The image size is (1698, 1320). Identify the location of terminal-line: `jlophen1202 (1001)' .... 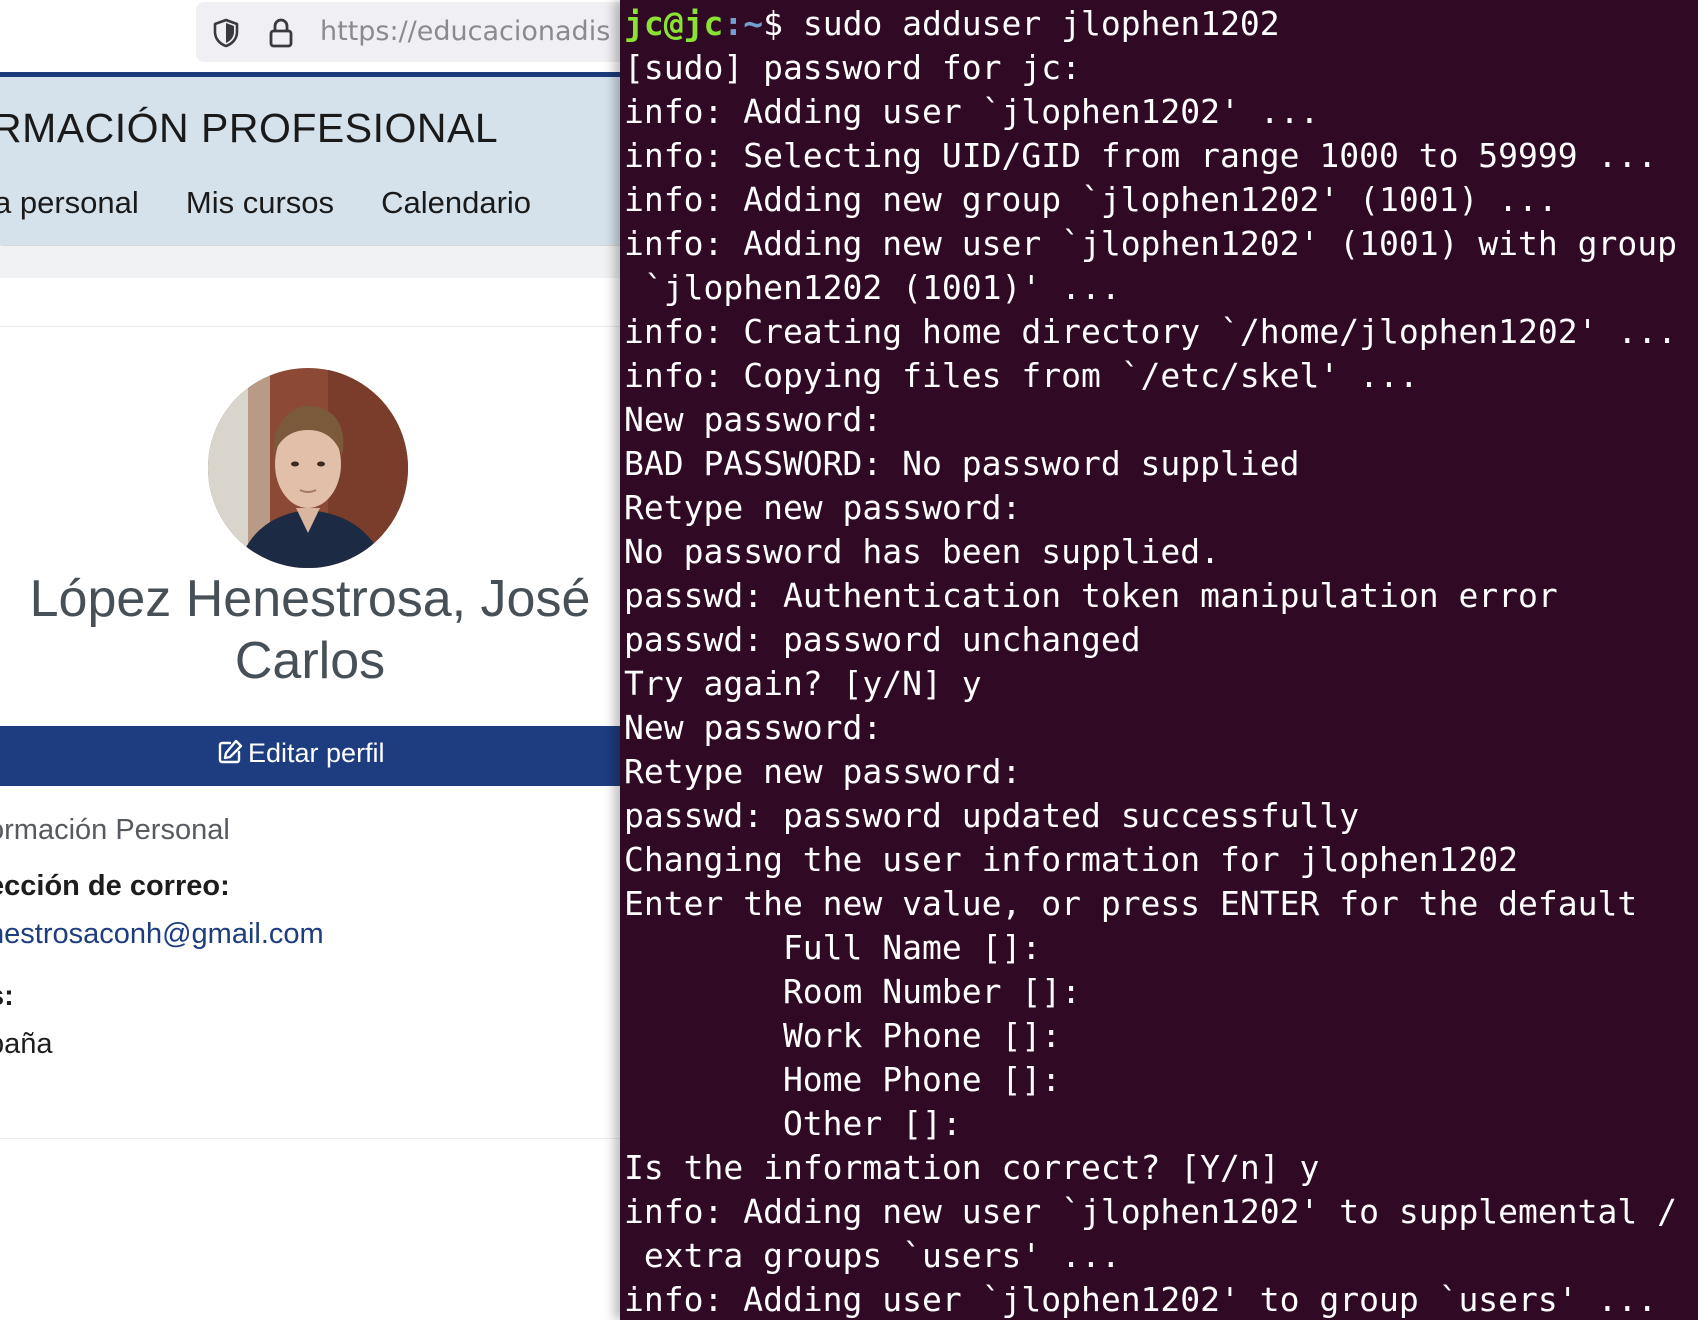
(872, 287).